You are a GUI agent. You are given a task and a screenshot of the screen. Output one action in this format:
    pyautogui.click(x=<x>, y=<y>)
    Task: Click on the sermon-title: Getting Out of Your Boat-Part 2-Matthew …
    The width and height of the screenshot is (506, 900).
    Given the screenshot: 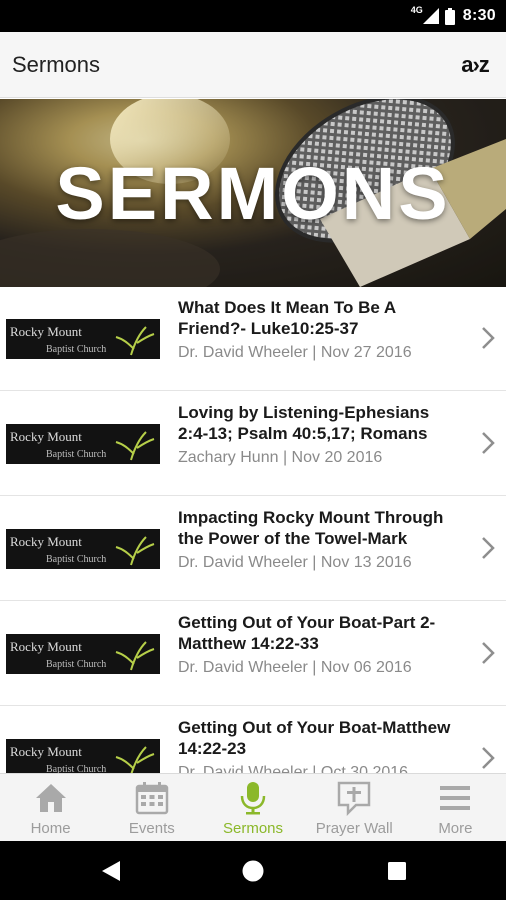 What is the action you would take?
    pyautogui.click(x=307, y=633)
    